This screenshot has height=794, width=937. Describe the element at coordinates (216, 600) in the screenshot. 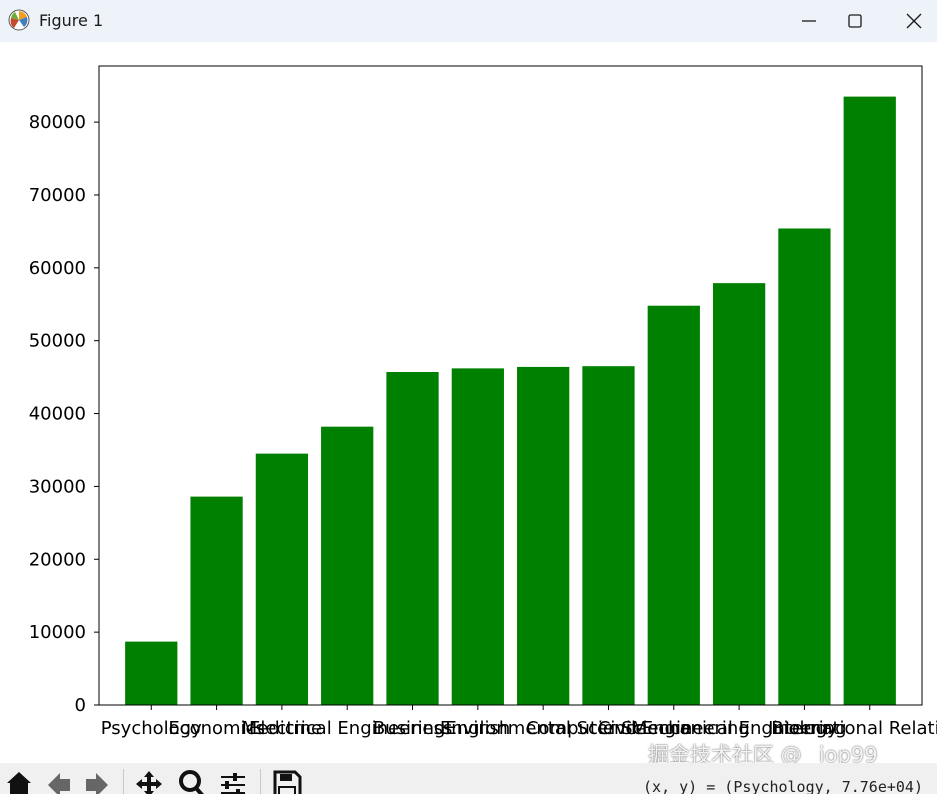

I see `bar-economics` at that location.